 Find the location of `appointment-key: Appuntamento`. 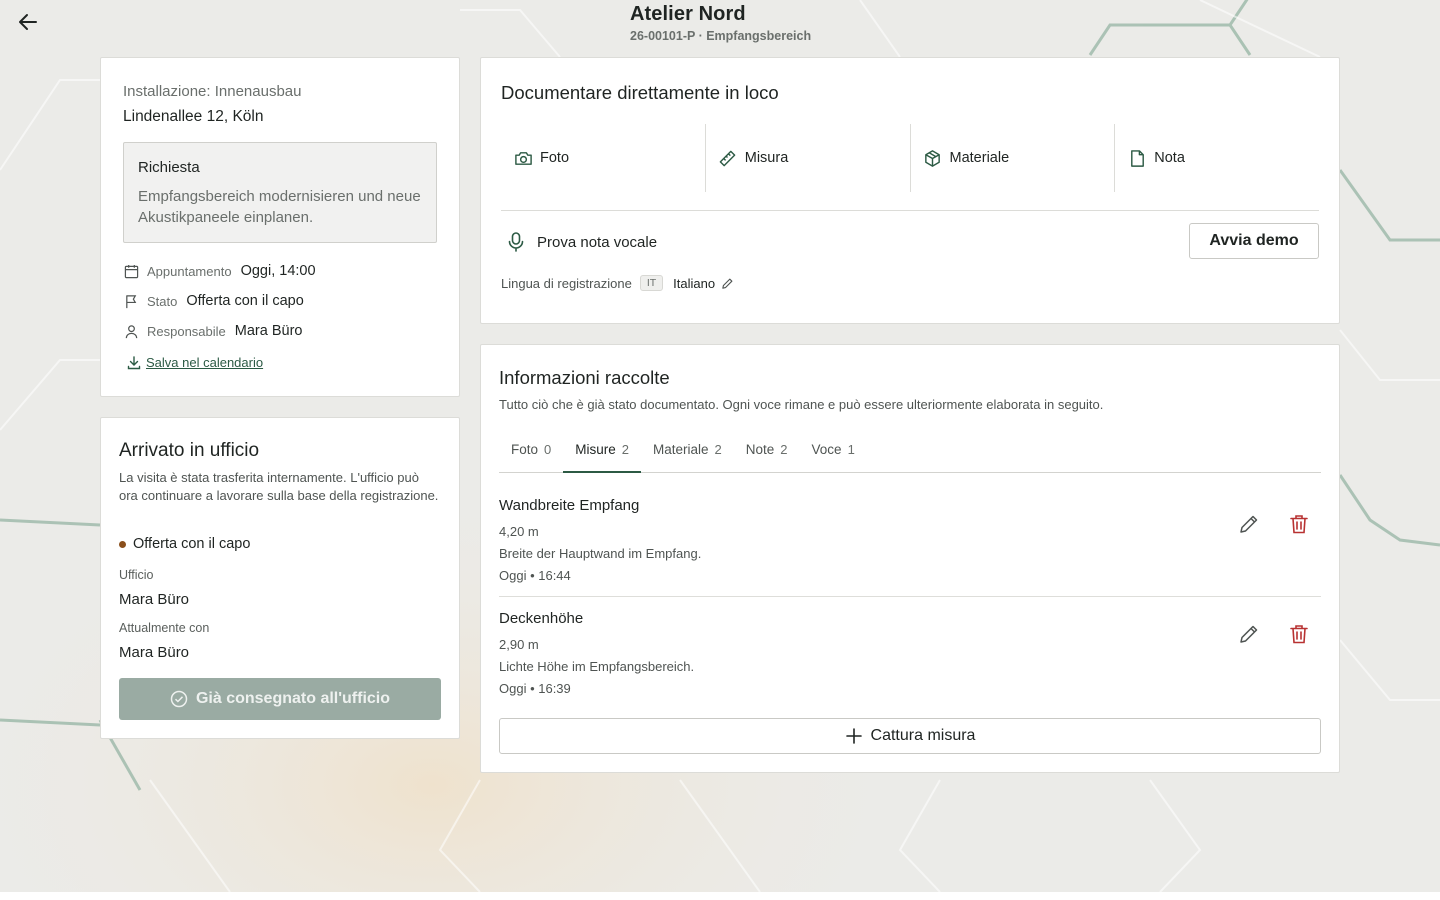

appointment-key: Appuntamento is located at coordinates (189, 271).